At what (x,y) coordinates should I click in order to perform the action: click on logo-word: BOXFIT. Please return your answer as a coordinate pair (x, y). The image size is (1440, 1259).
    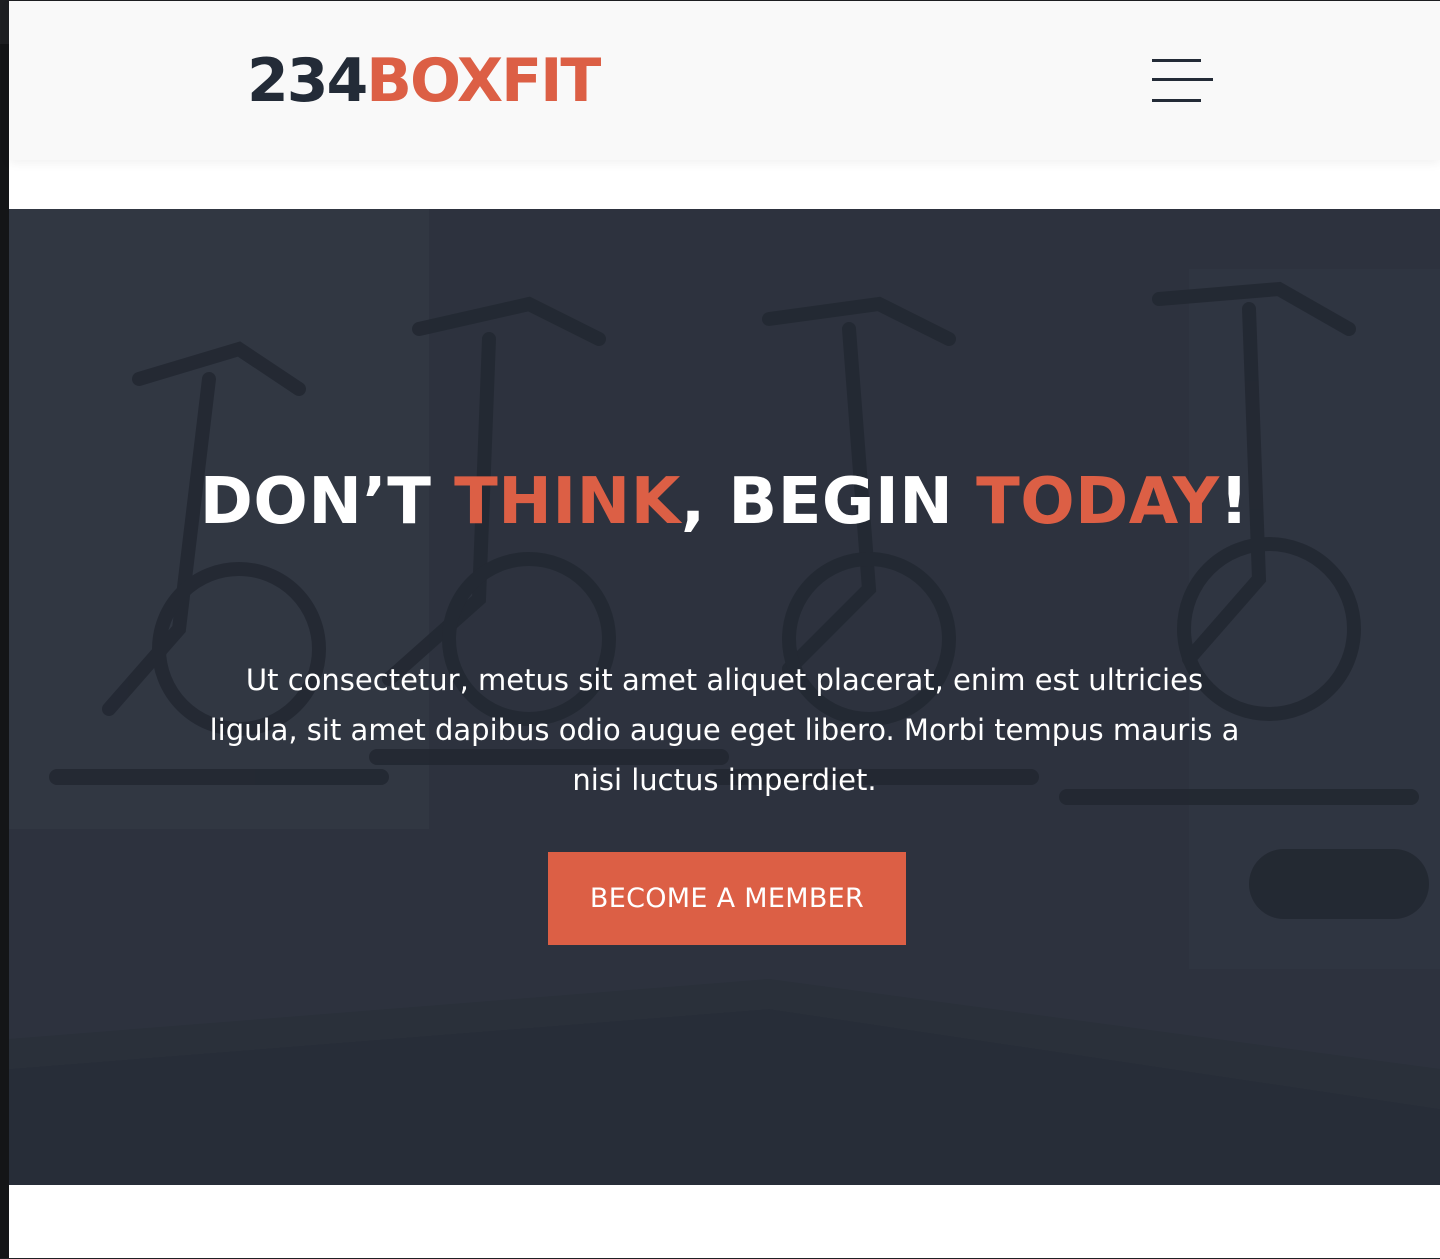
    Looking at the image, I should click on (483, 81).